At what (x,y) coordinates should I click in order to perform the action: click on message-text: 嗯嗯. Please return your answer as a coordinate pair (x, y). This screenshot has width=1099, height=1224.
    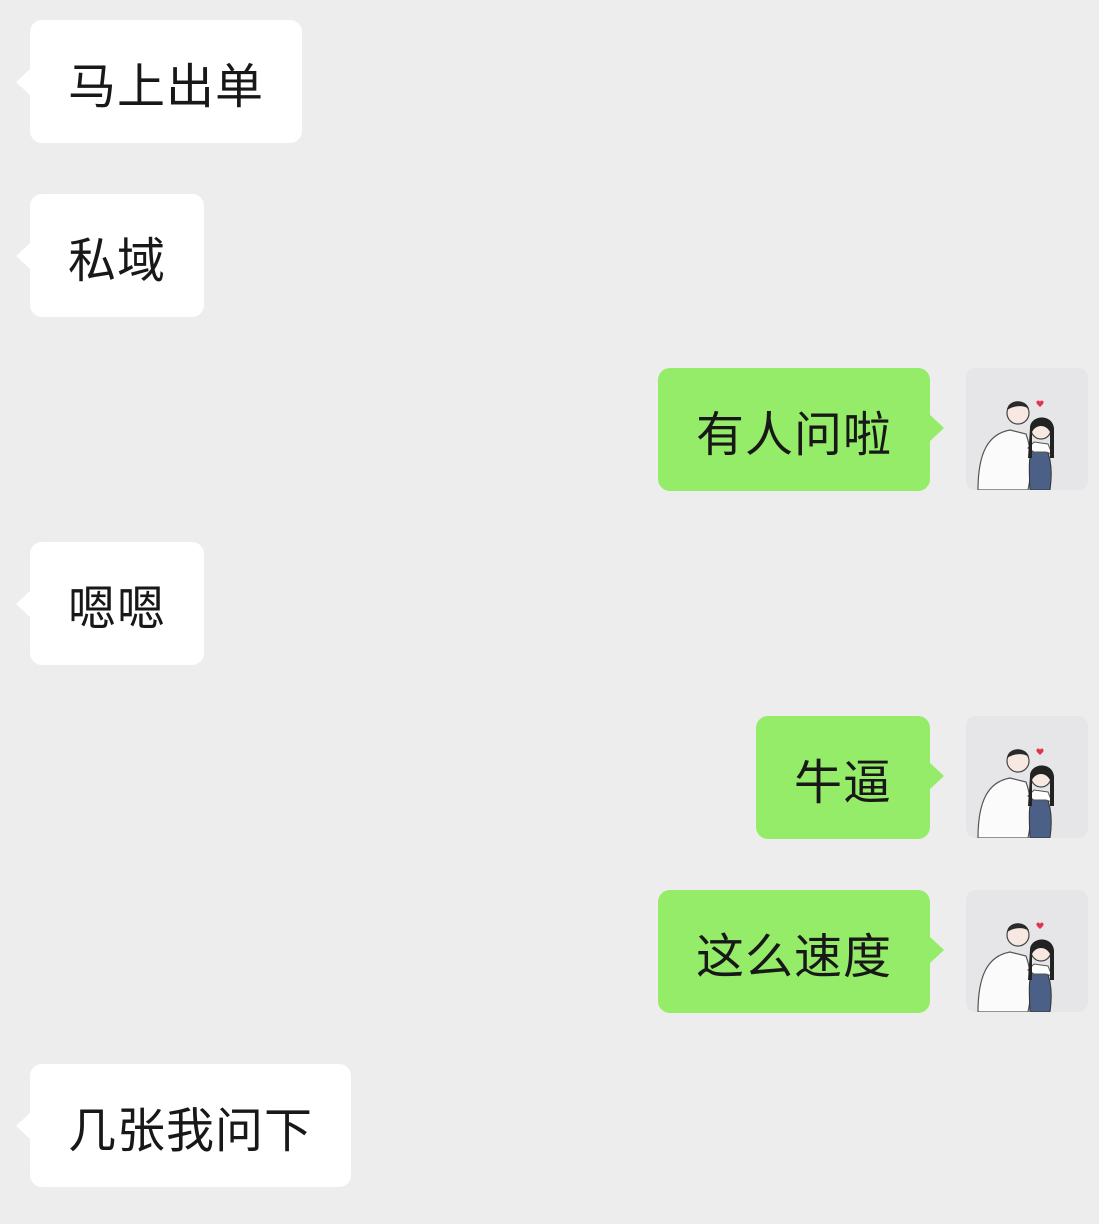
    Looking at the image, I should click on (117, 608).